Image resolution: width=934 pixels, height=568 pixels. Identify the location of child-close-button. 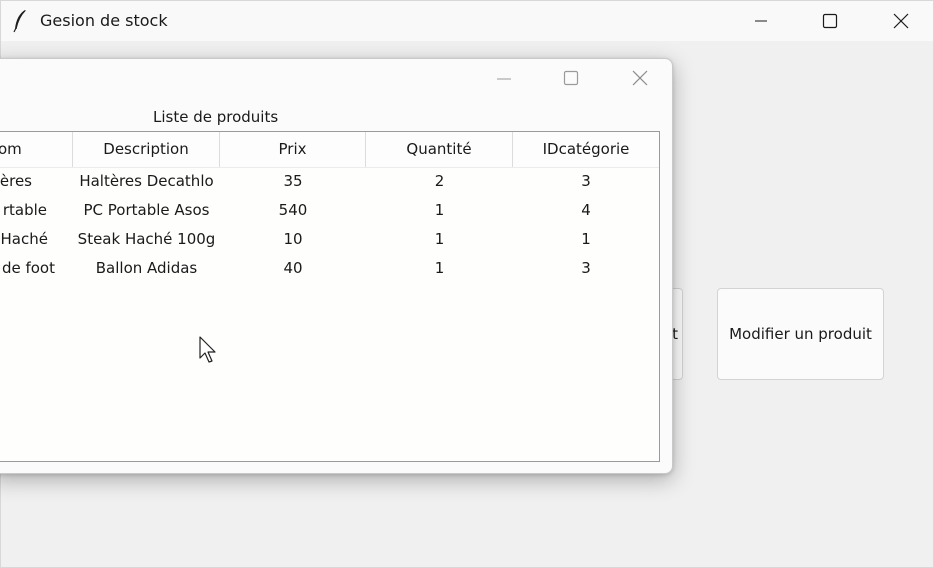
(640, 80).